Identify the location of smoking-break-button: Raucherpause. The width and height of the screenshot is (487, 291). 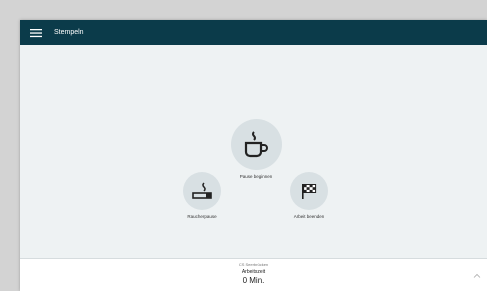
(202, 195).